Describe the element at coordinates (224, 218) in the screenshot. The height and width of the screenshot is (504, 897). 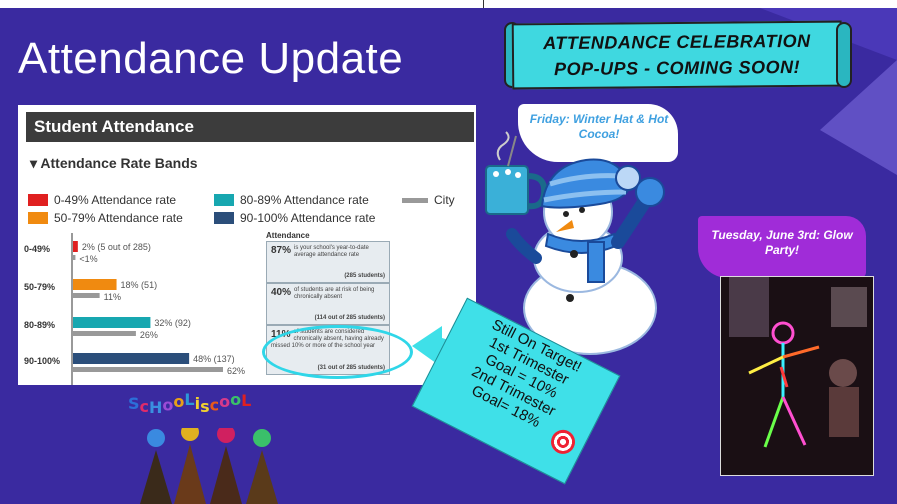
I see `legend-swatch-navy` at that location.